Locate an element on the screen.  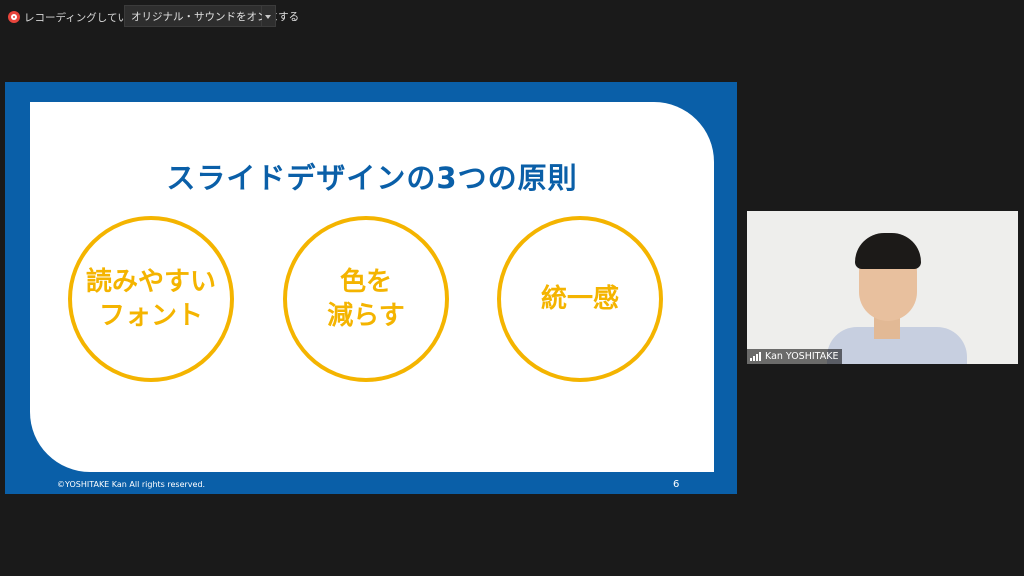
principle-label: 読みやすい フォント is located at coordinates (150, 299).